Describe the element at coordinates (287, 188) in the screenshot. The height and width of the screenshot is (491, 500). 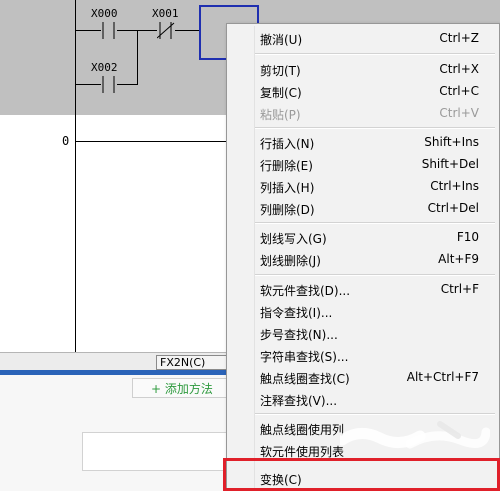
I see `menu-item-label: 列插入(H)` at that location.